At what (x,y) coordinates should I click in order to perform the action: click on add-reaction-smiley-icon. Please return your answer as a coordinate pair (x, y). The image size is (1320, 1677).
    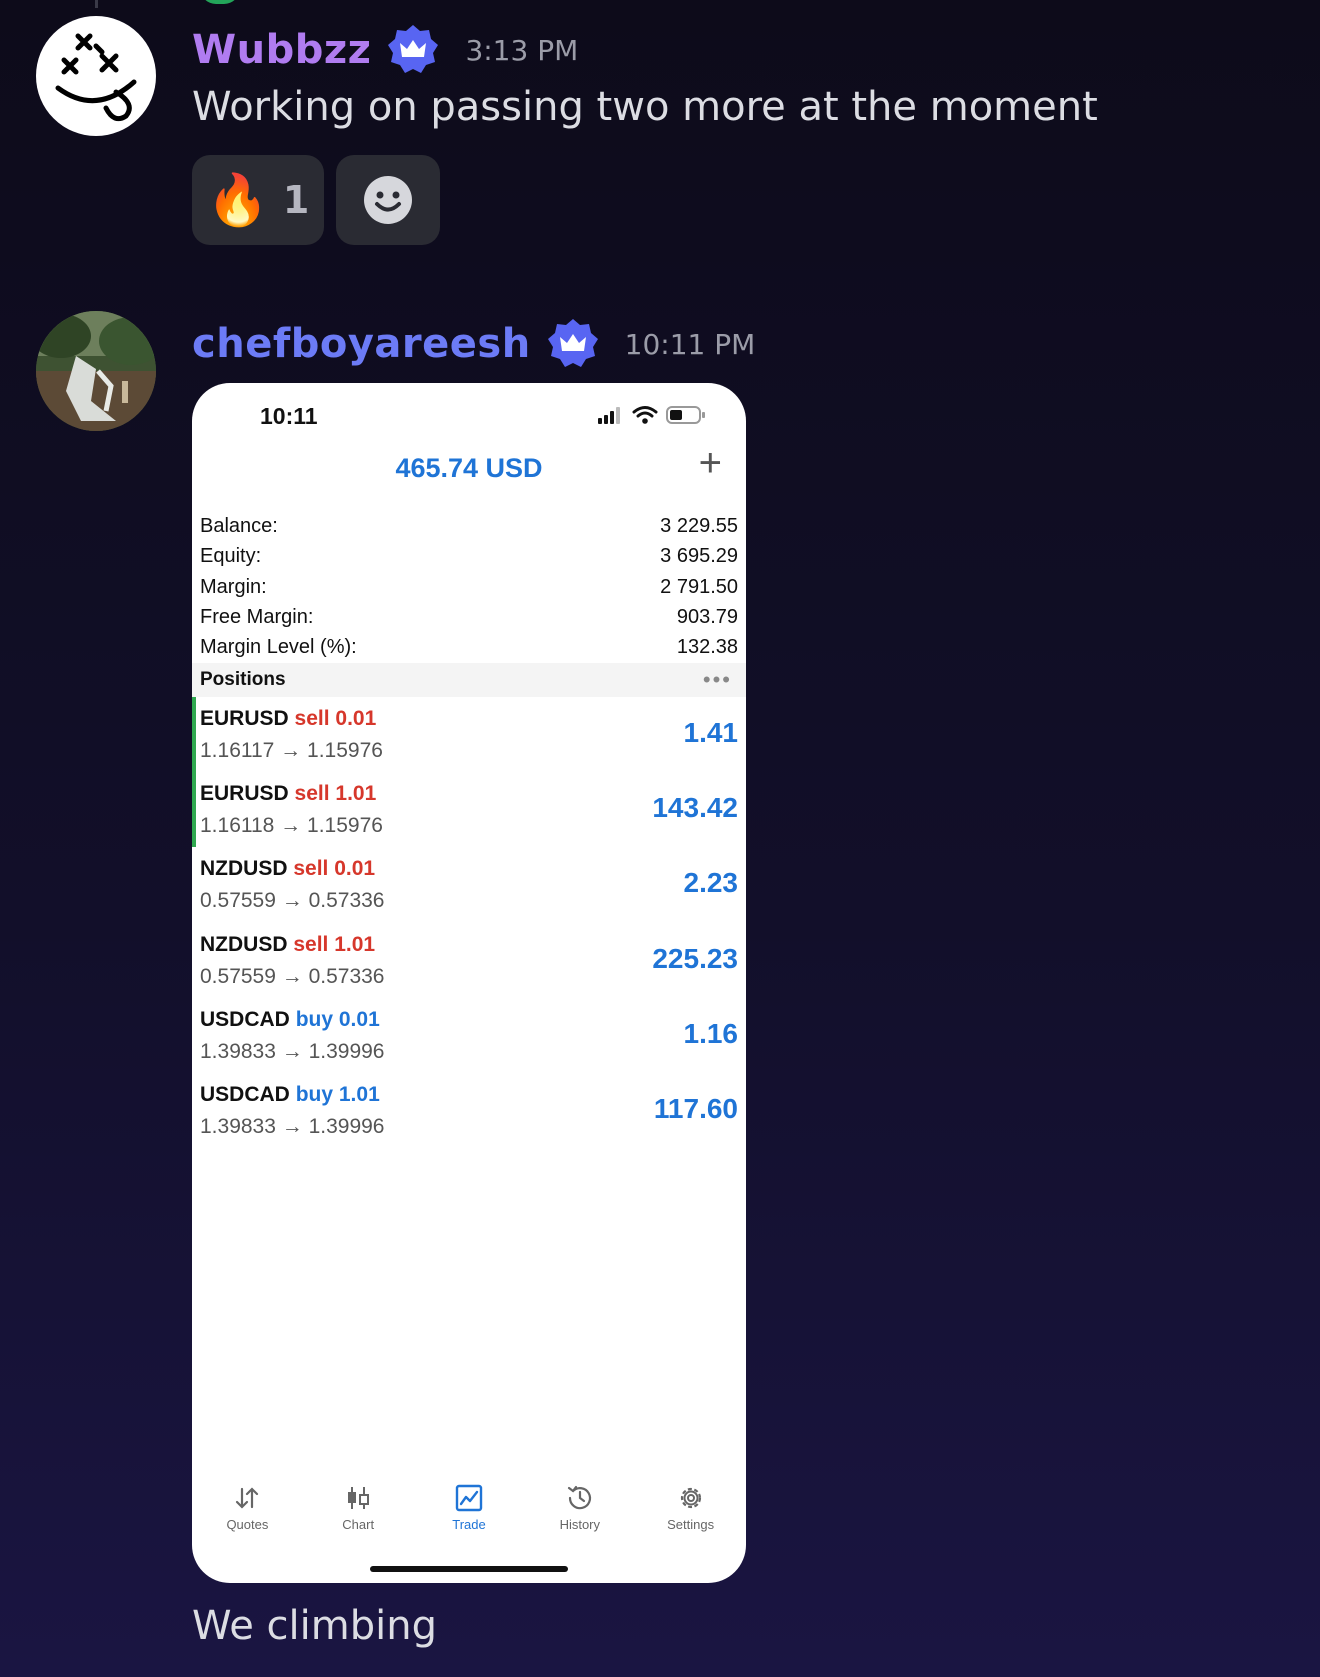
    Looking at the image, I should click on (388, 200).